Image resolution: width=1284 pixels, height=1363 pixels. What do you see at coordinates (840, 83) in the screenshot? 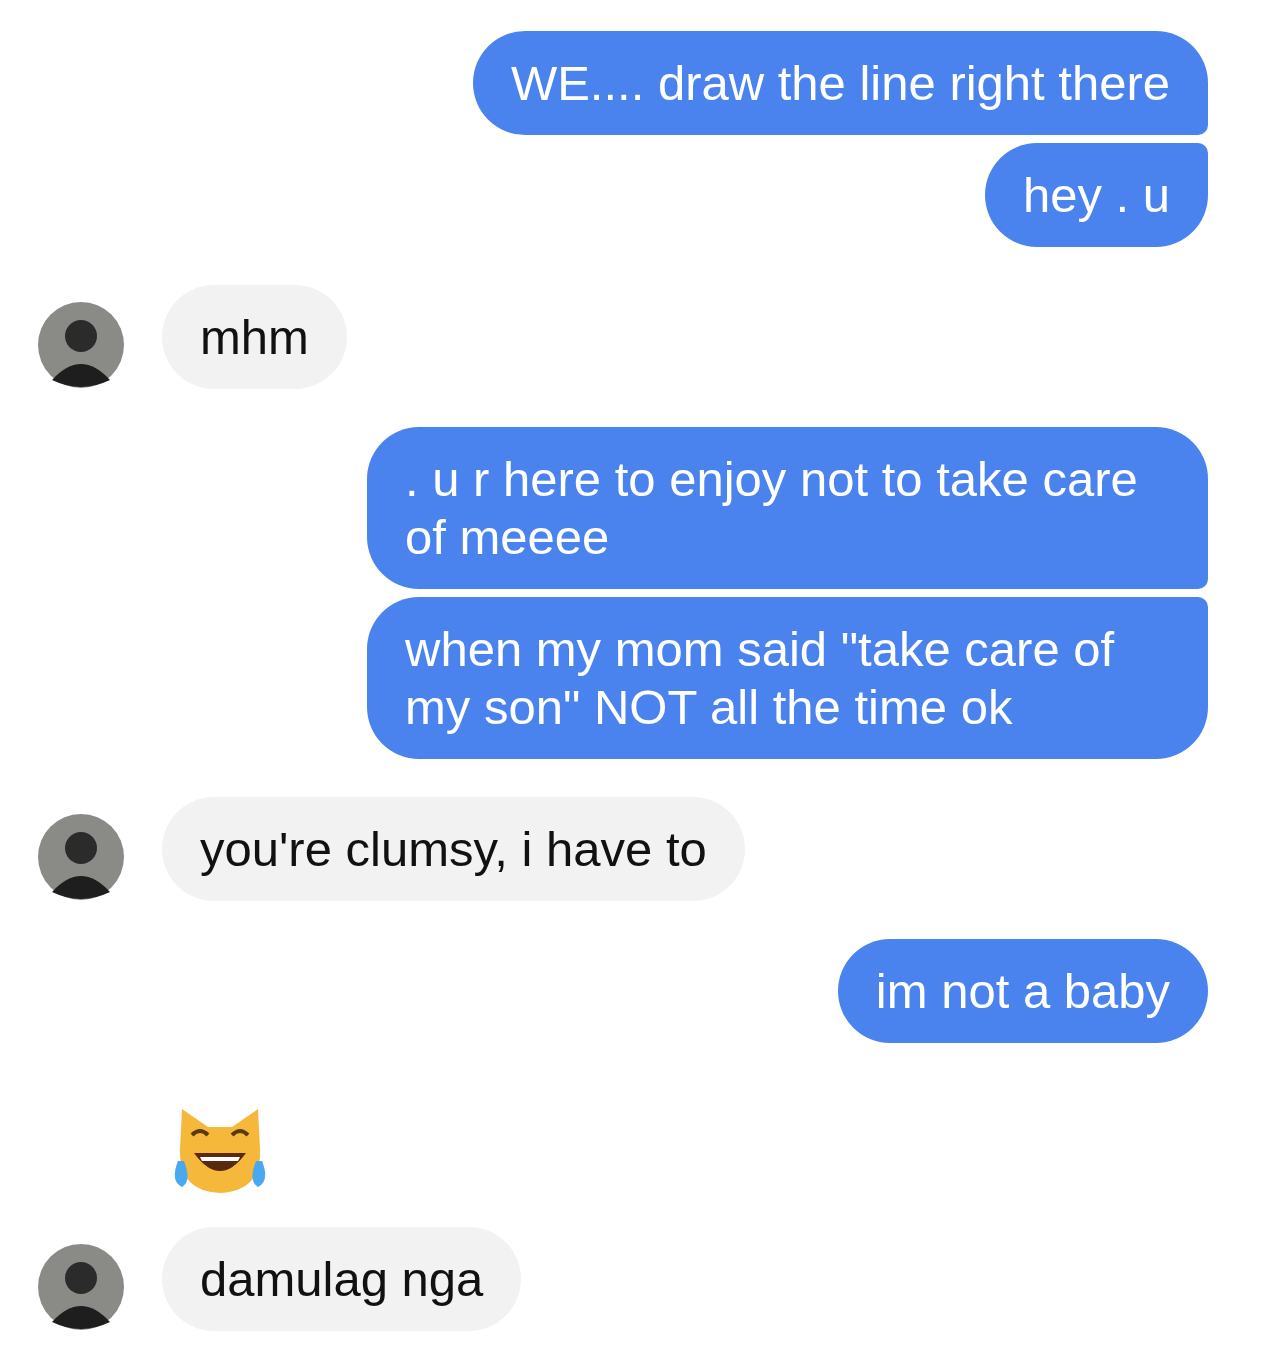
I see `message-bubble: WE.... draw the line right there` at bounding box center [840, 83].